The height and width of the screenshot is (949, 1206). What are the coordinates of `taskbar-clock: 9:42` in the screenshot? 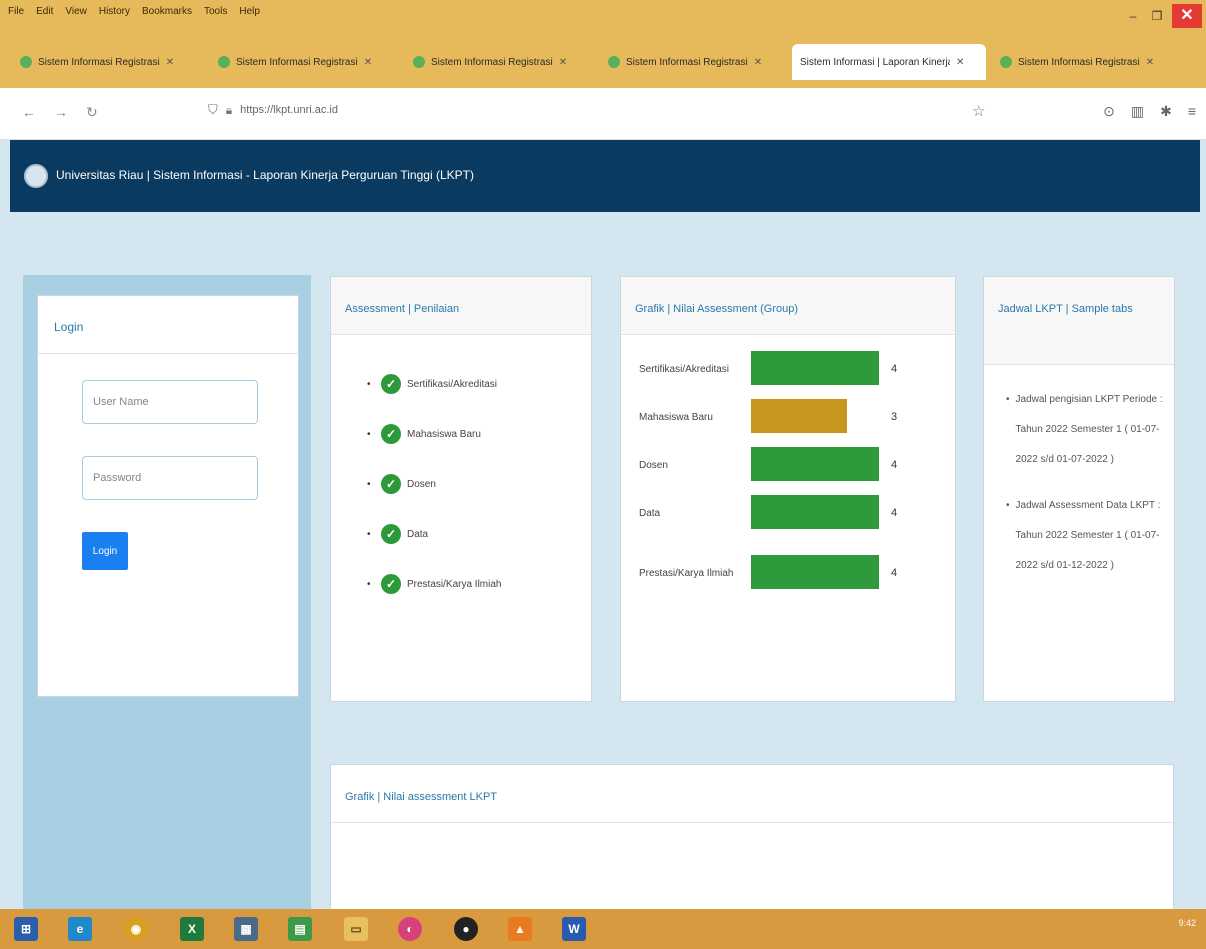 It's located at (1187, 923).